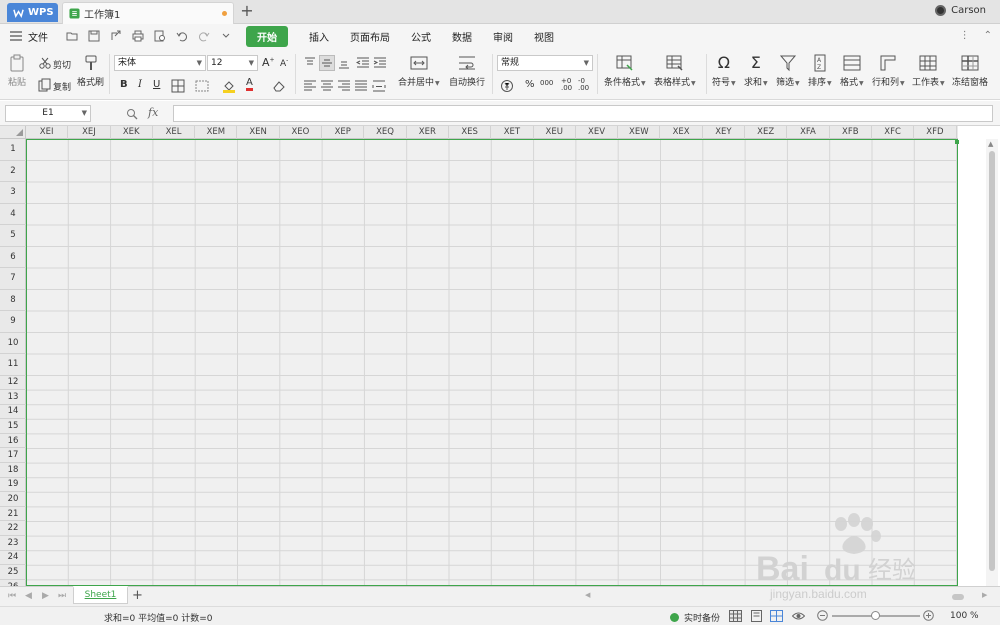  Describe the element at coordinates (267, 36) in the screenshot. I see `tab-start: 开始` at that location.